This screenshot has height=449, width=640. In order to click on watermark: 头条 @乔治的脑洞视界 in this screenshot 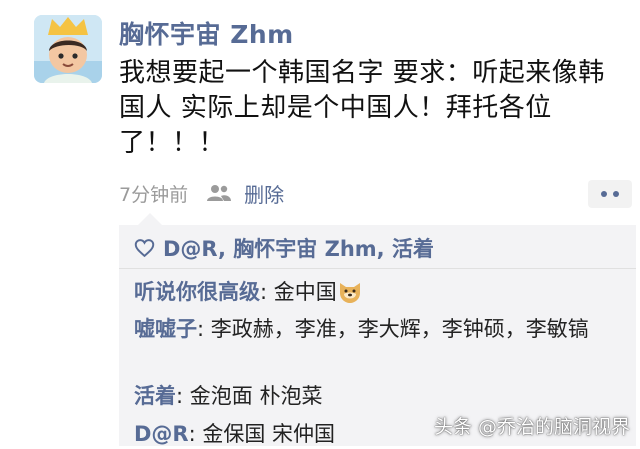, I will do `click(531, 427)`.